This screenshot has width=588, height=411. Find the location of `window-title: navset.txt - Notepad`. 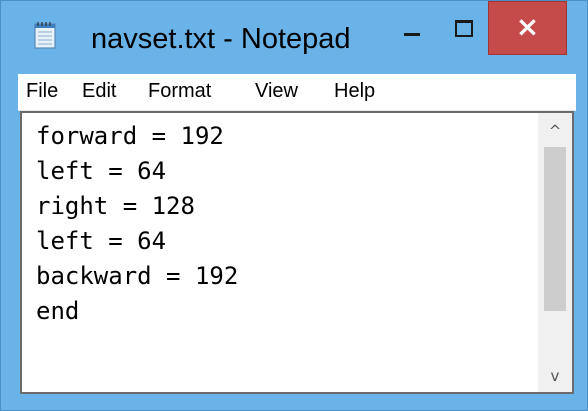

window-title: navset.txt - Notepad is located at coordinates (221, 39).